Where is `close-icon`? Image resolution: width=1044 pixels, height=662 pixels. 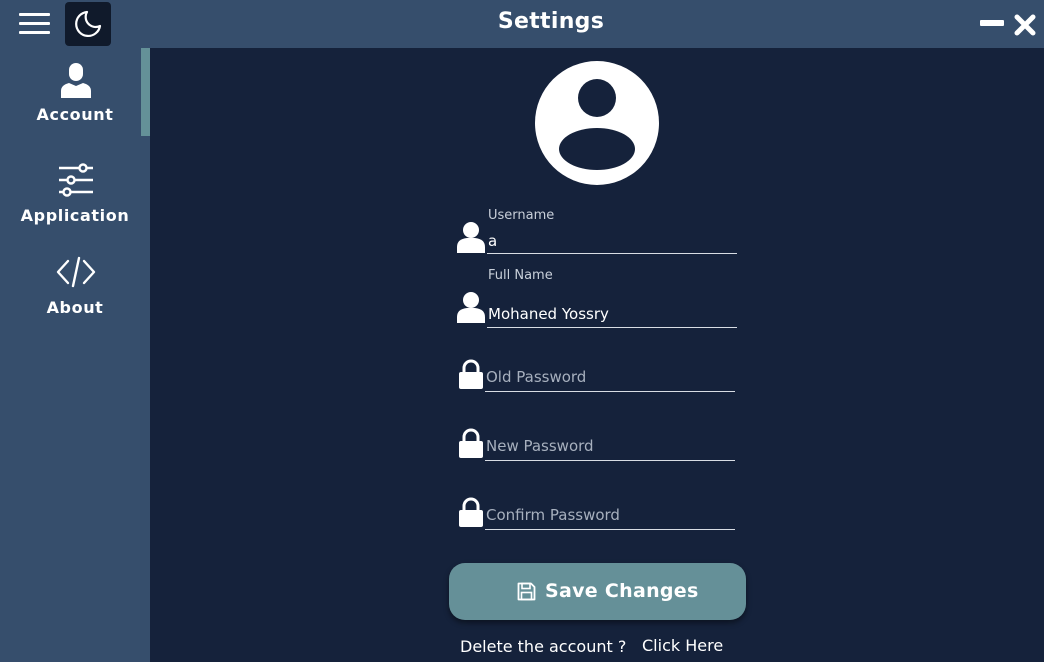 close-icon is located at coordinates (1025, 25).